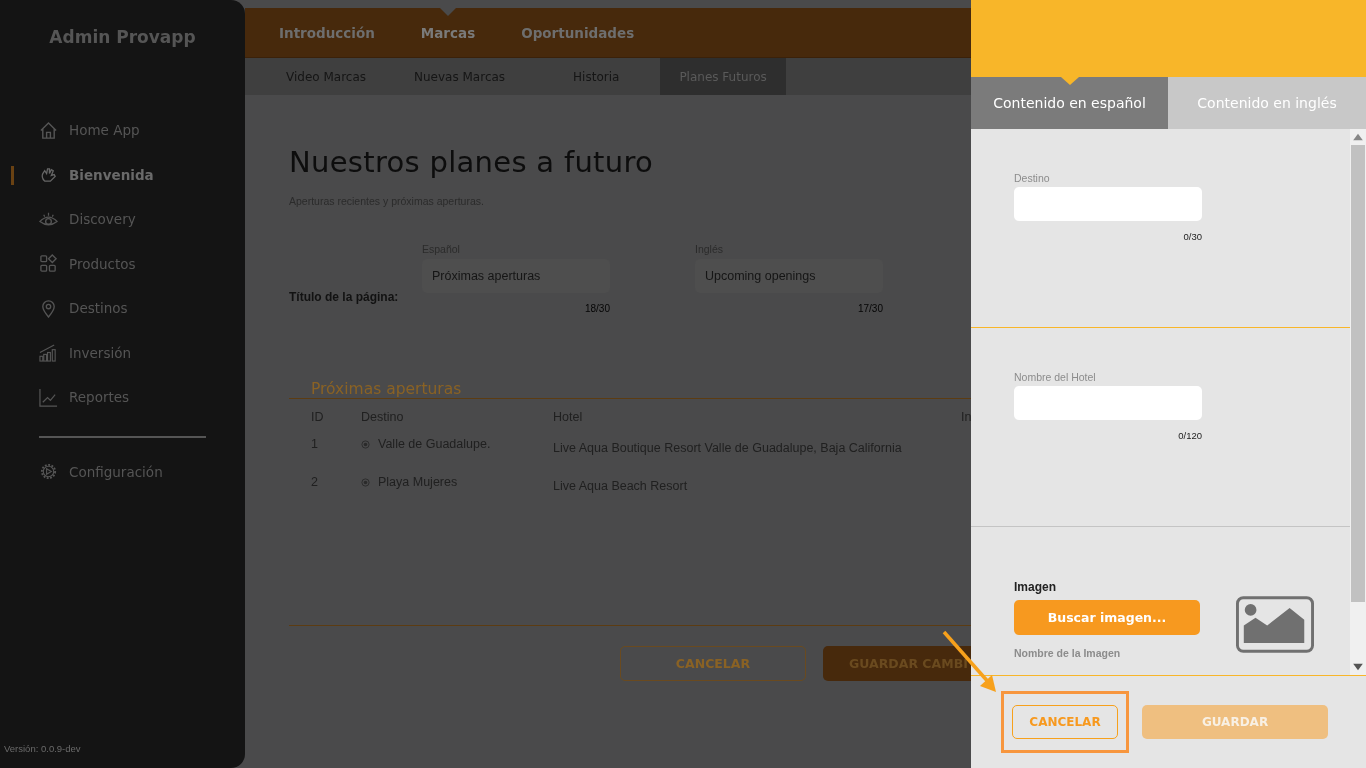 The width and height of the screenshot is (1366, 768). What do you see at coordinates (84, 397) in the screenshot?
I see `sidebar-item: Reportes` at bounding box center [84, 397].